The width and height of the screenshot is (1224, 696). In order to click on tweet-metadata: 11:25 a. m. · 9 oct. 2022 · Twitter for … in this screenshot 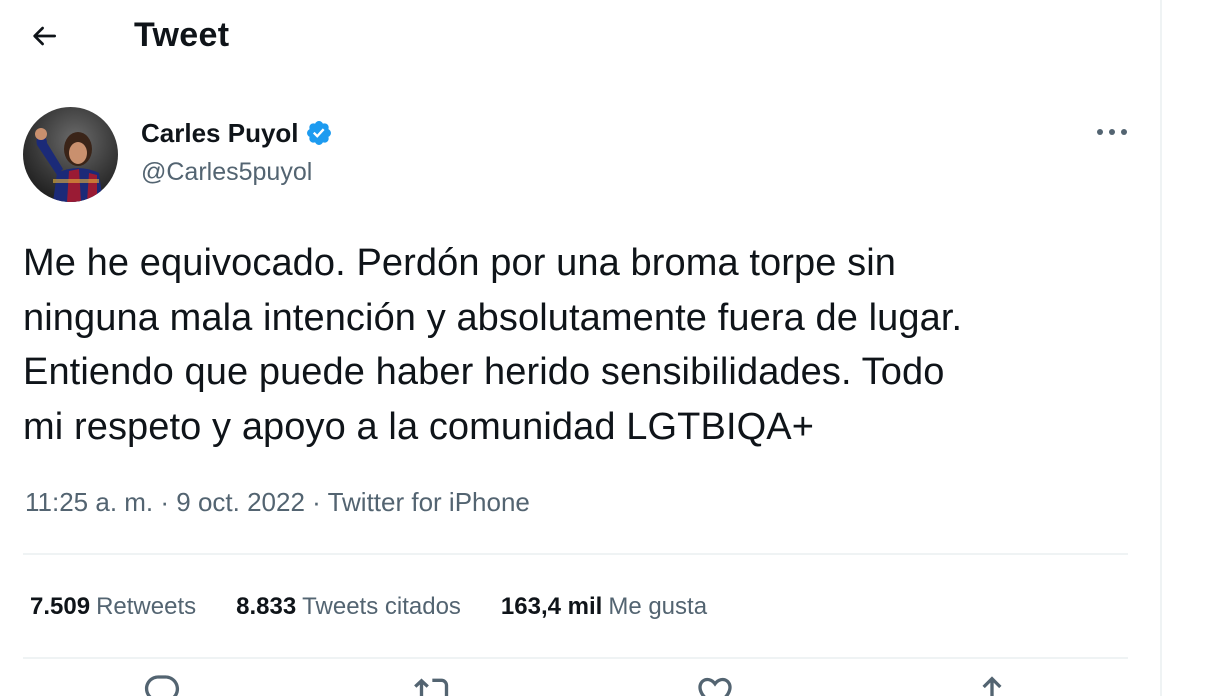, I will do `click(277, 502)`.